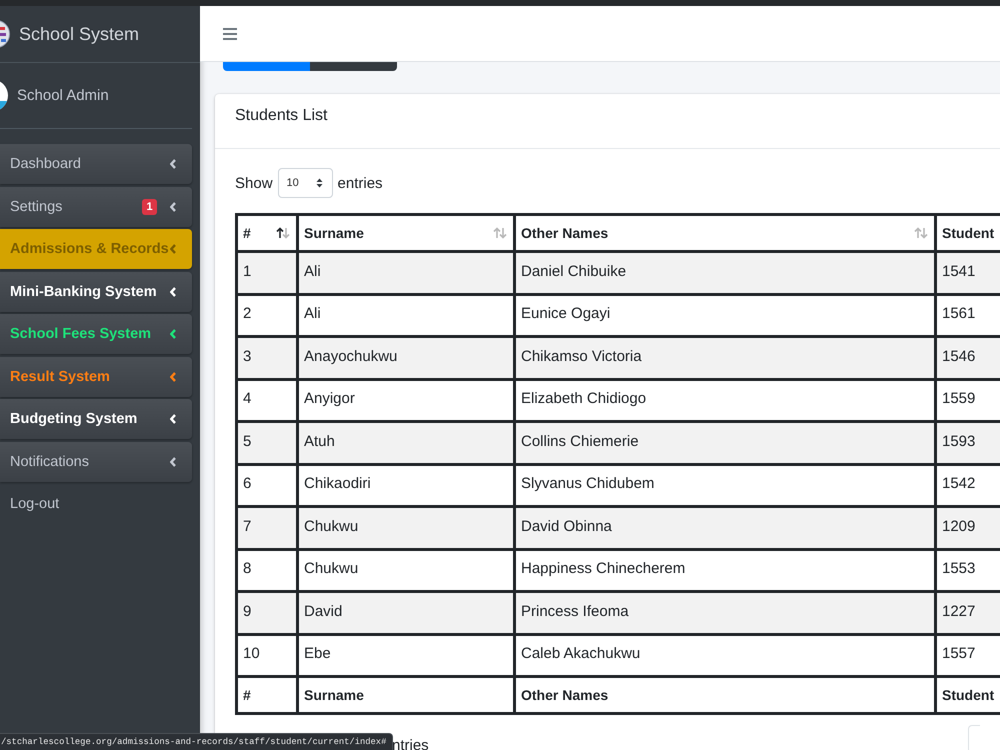  Describe the element at coordinates (334, 233) in the screenshot. I see `column-header: Surname` at that location.